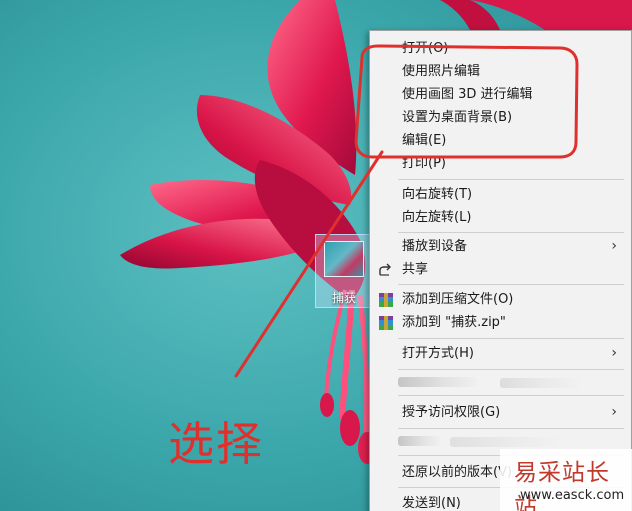  I want to click on menu-item-rotate-left: 向左旋转(L), so click(500, 217).